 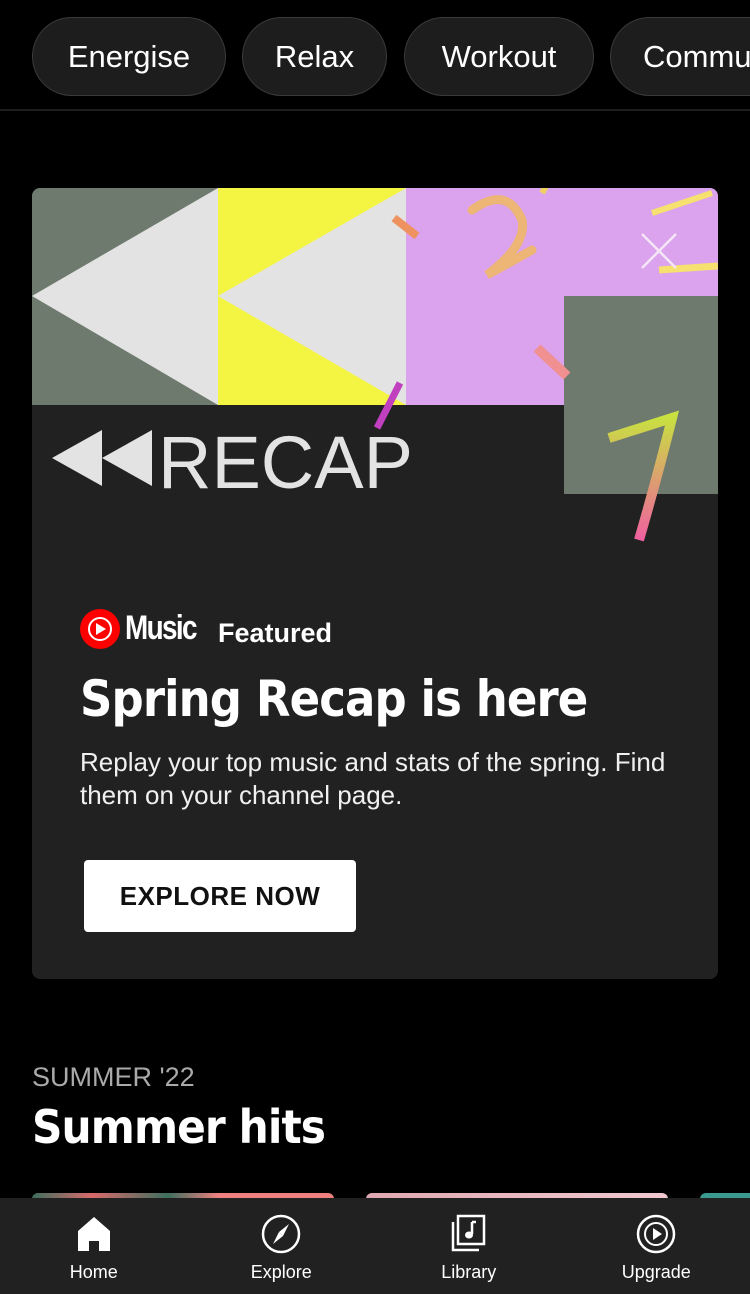 What do you see at coordinates (469, 1272) in the screenshot?
I see `nav-library-label: Library` at bounding box center [469, 1272].